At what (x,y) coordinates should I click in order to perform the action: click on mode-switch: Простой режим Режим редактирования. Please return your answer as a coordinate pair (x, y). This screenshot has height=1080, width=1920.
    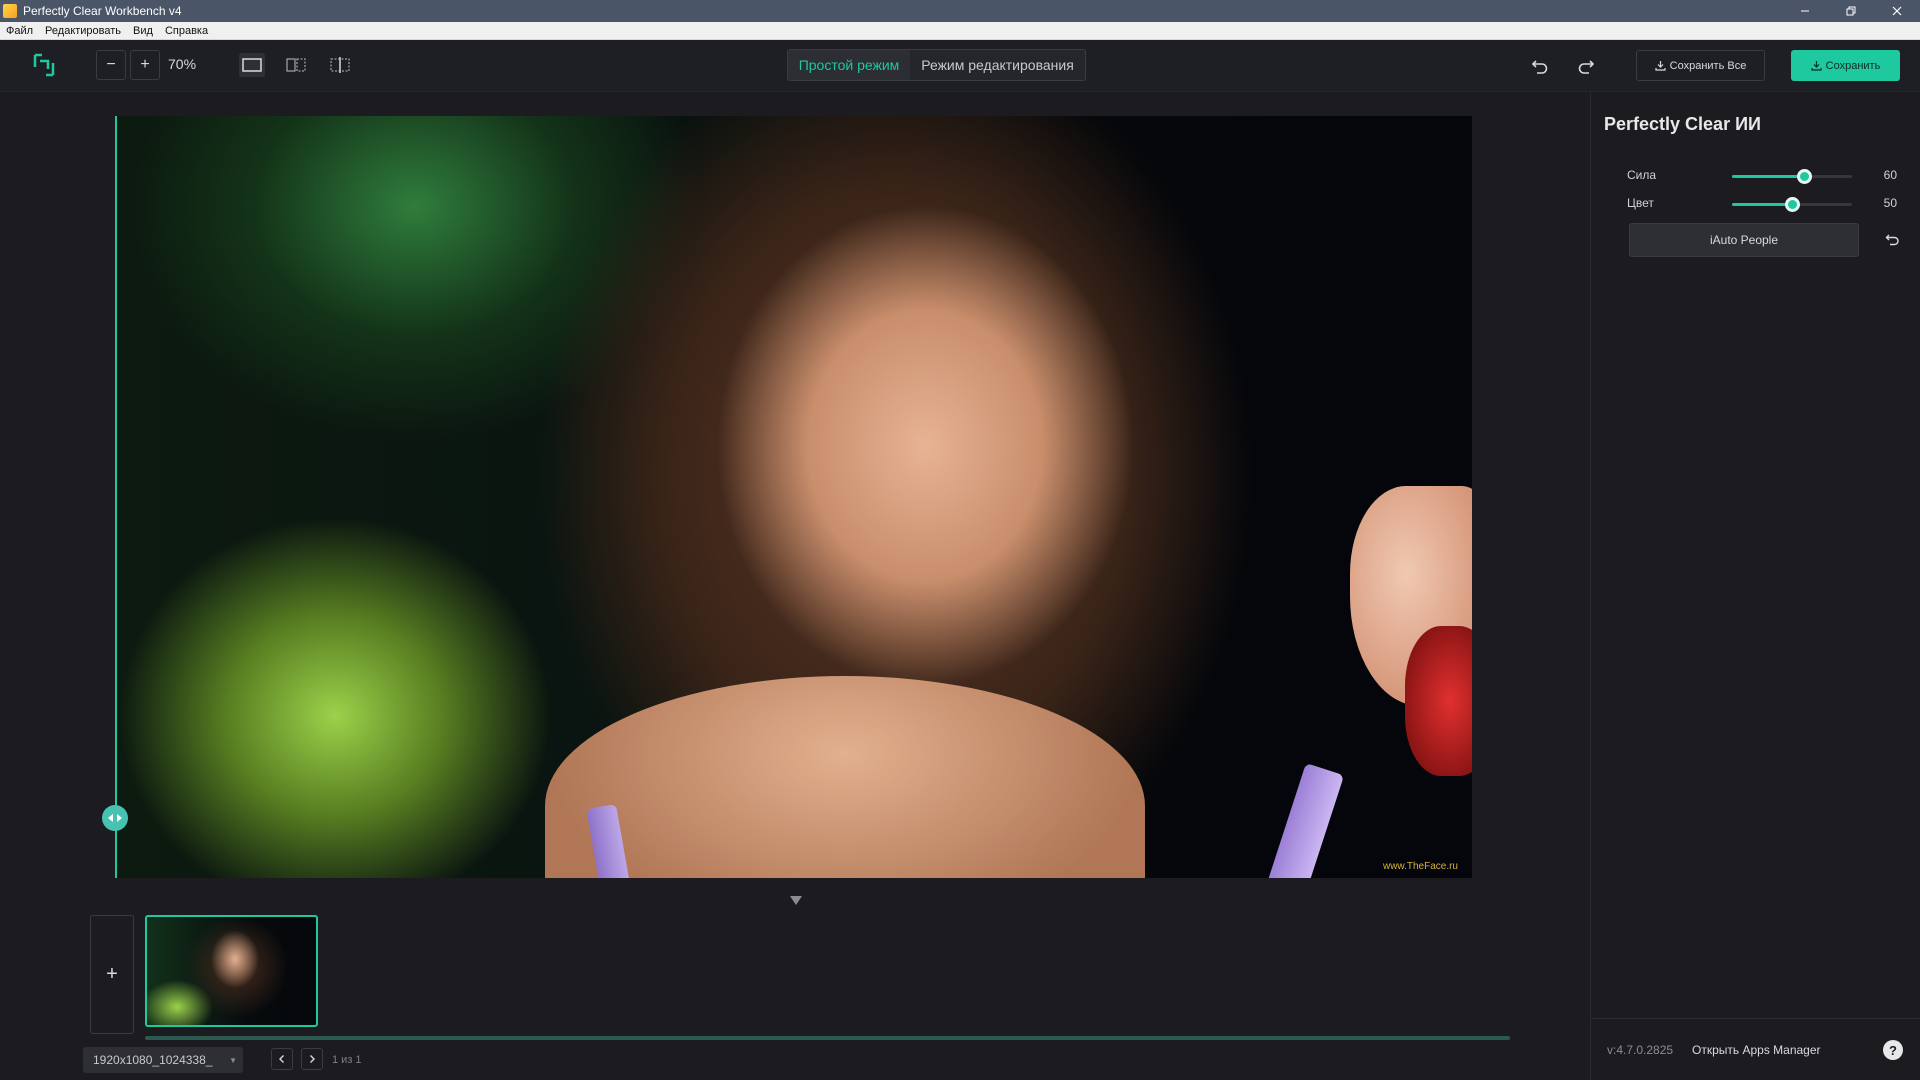
    Looking at the image, I should click on (936, 65).